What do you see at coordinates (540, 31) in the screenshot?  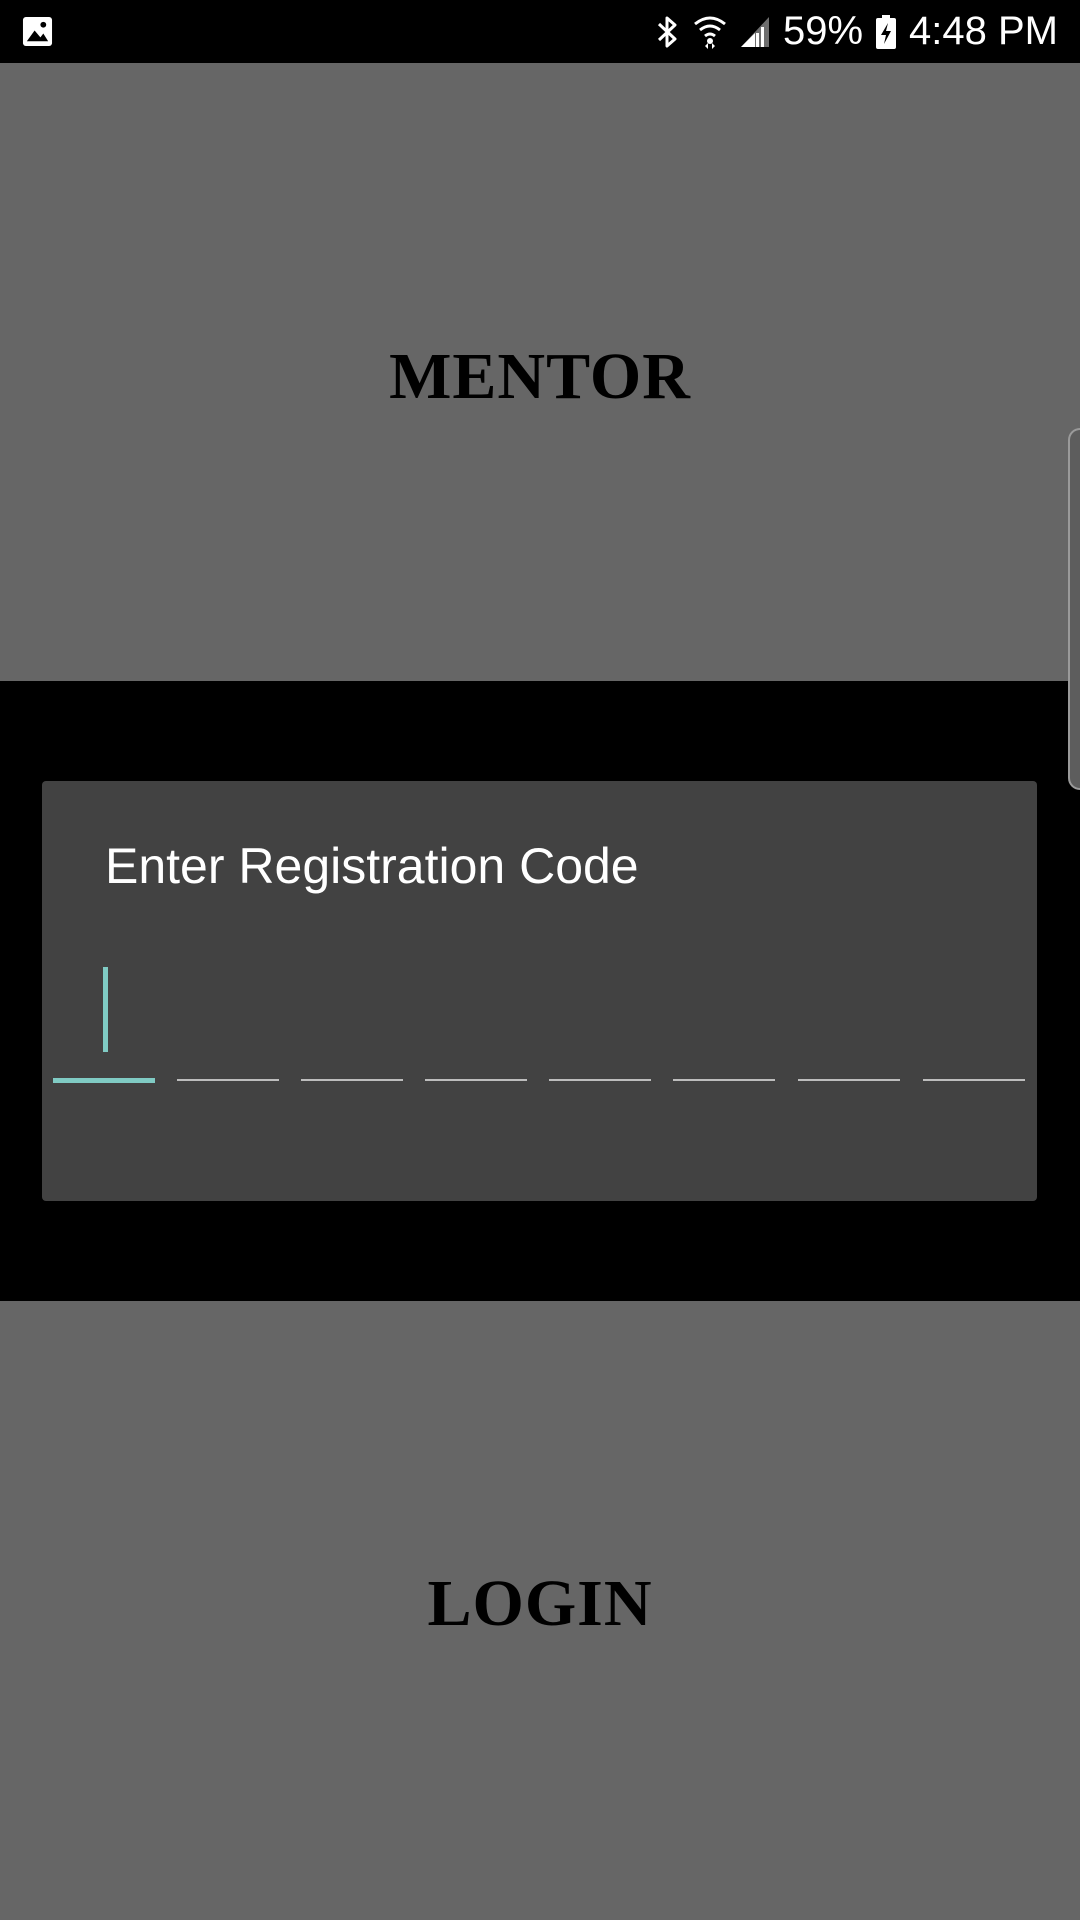 I see `status-bar: 59% 4:48 PM` at bounding box center [540, 31].